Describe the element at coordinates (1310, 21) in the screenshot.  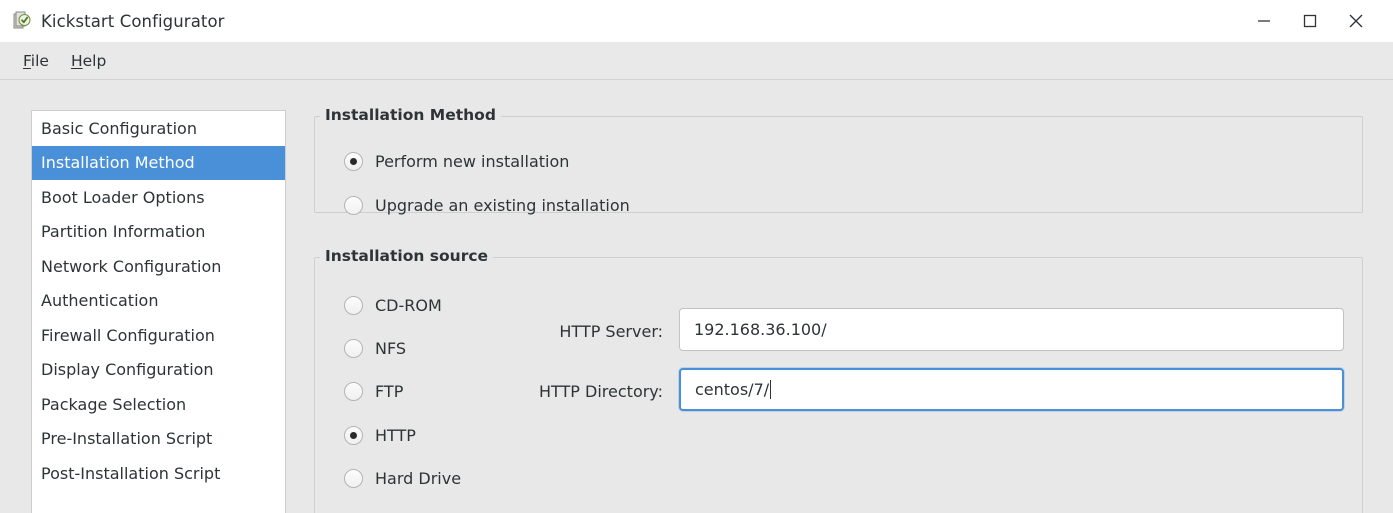
I see `maximize-icon` at that location.